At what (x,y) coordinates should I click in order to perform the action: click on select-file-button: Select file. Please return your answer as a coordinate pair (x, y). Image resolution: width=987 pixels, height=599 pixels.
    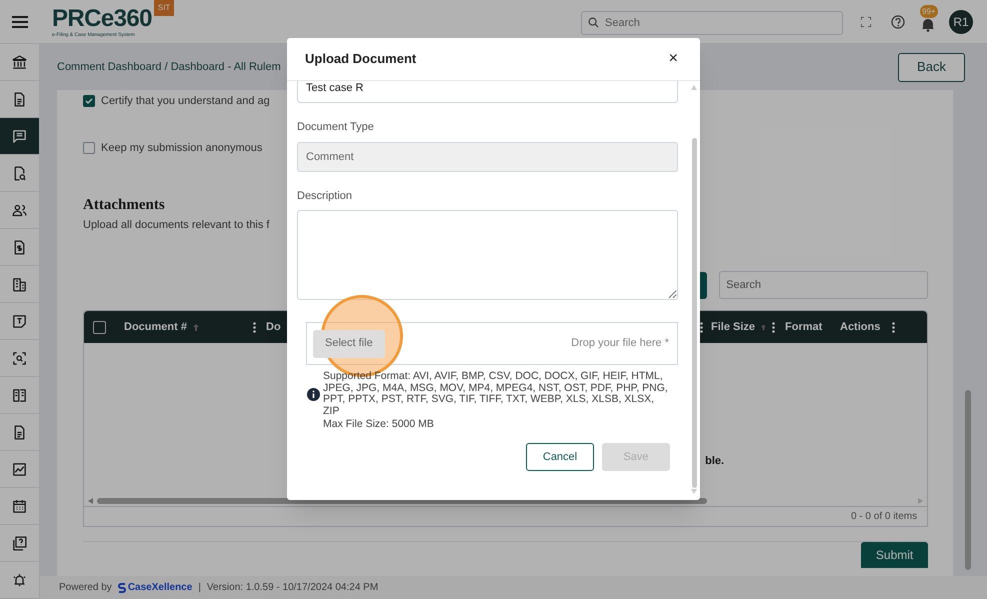
    Looking at the image, I should click on (349, 344).